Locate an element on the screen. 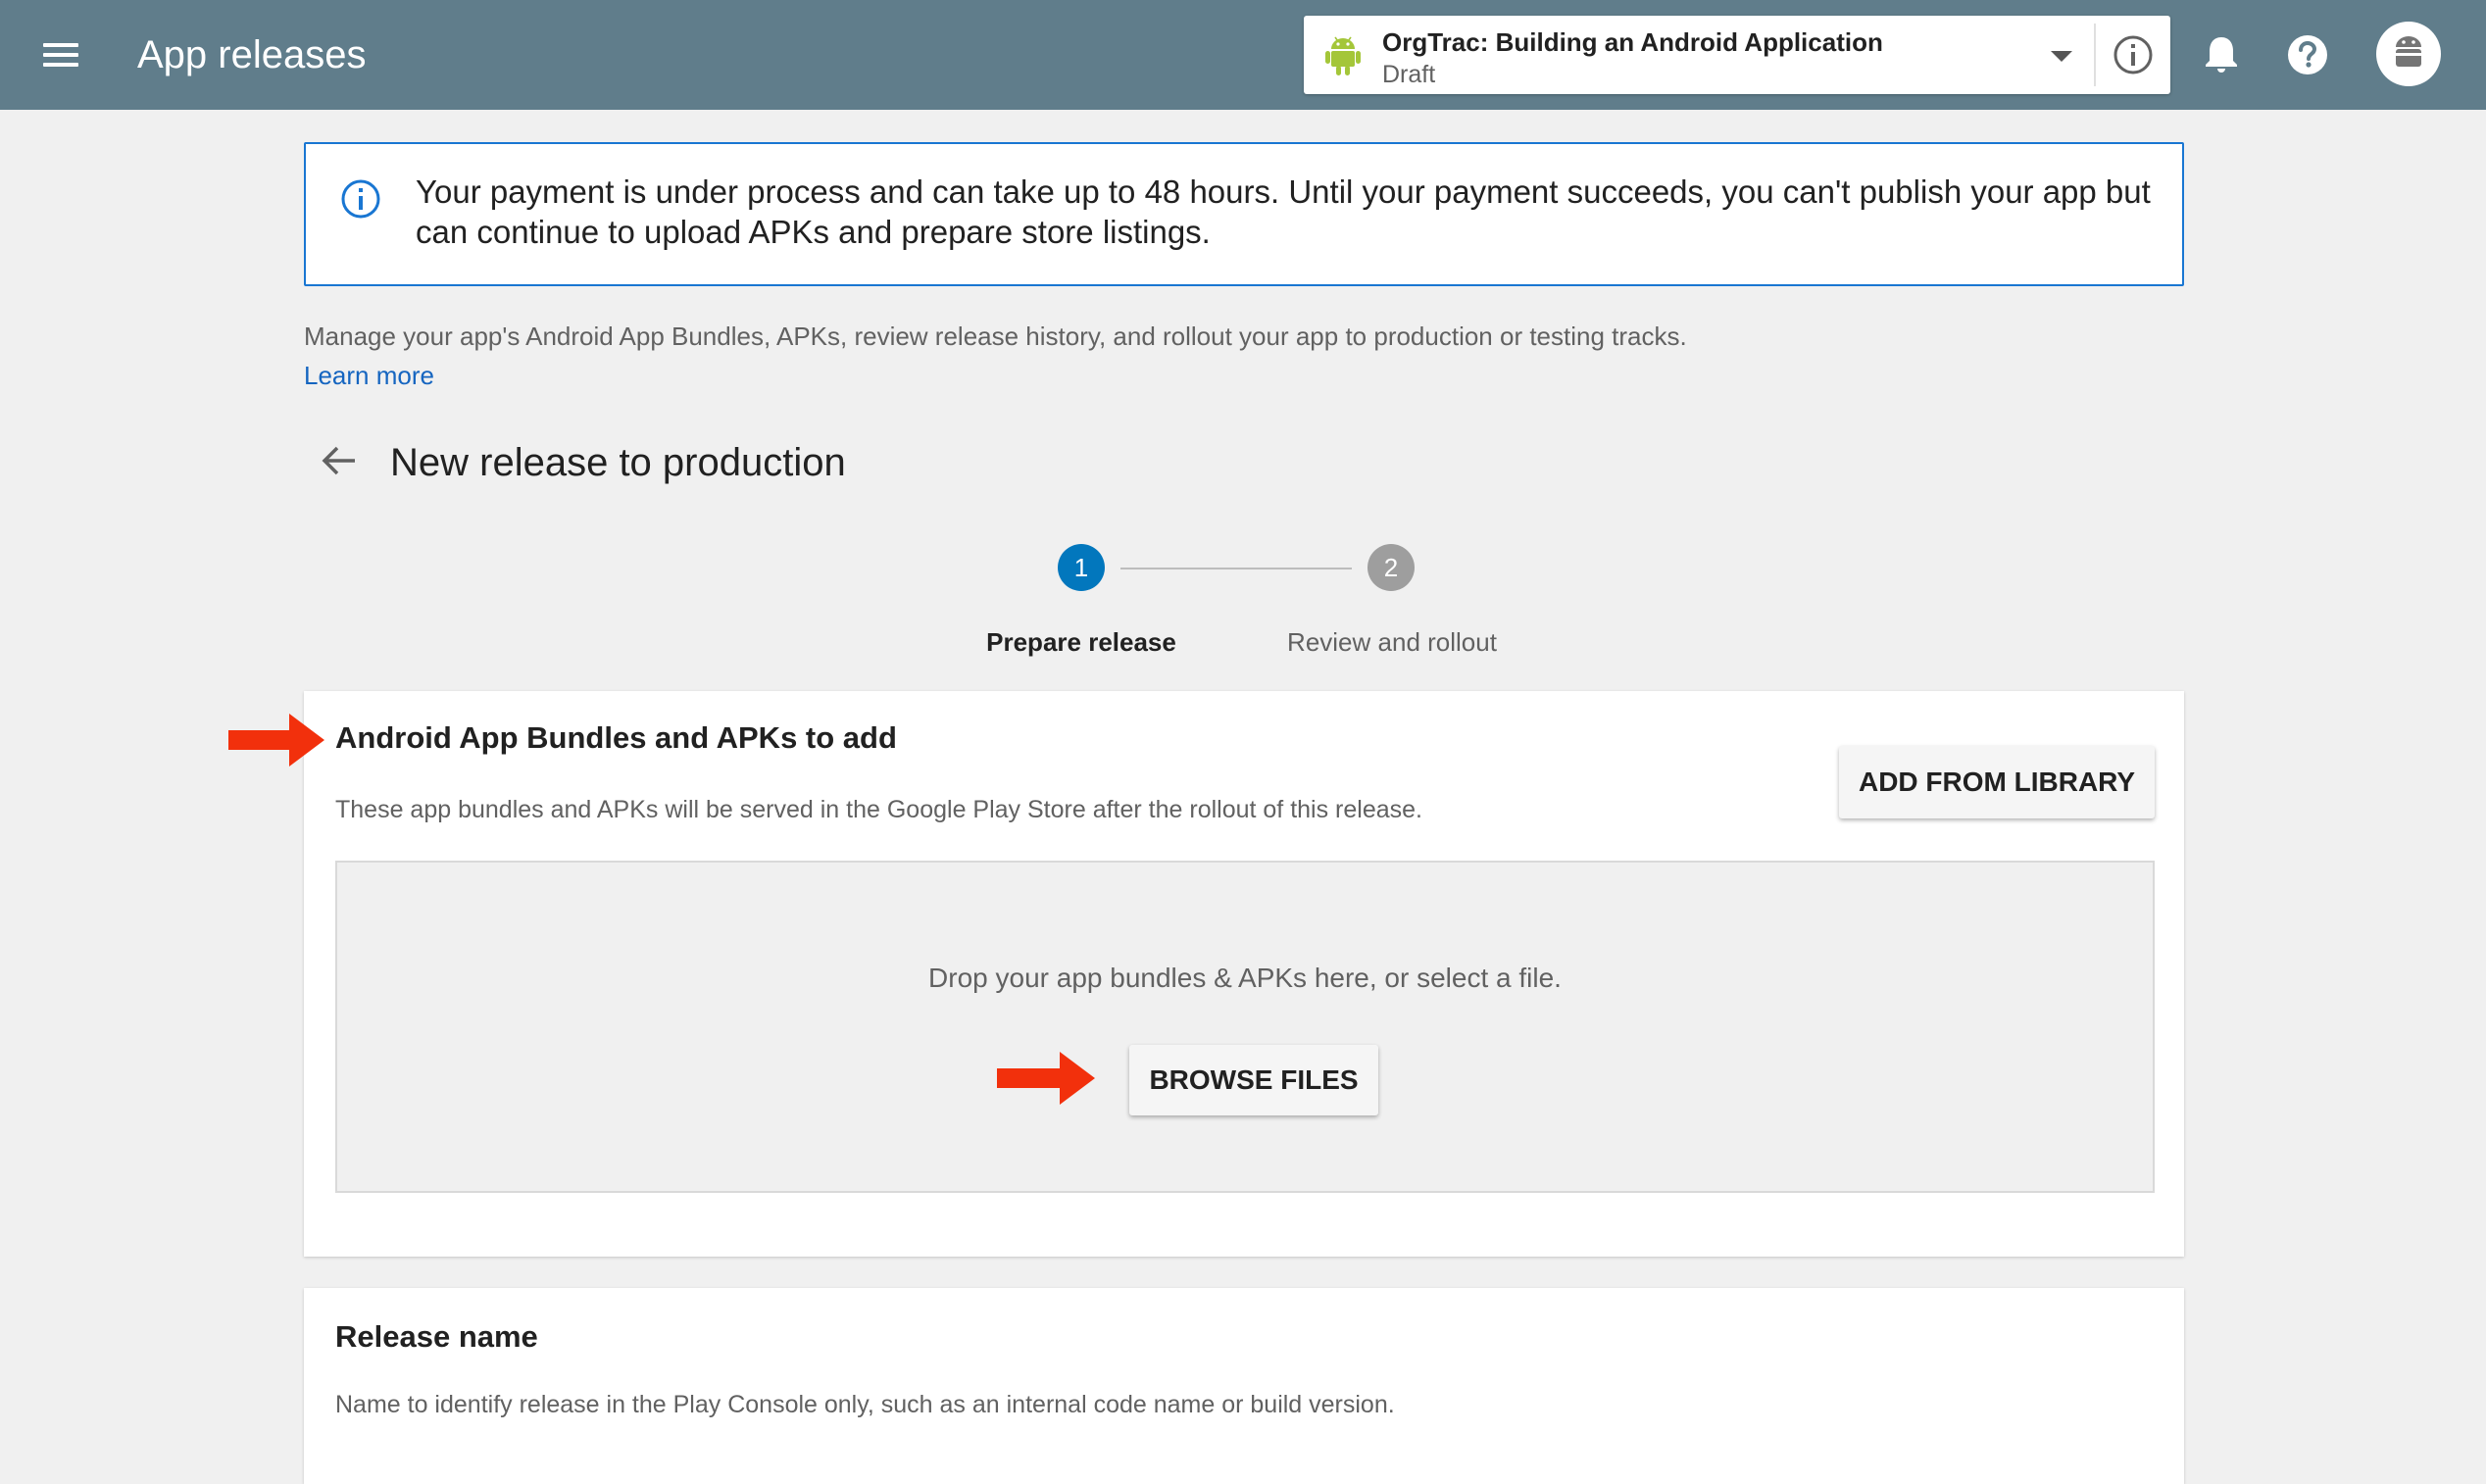  app-status: Draft is located at coordinates (1409, 74).